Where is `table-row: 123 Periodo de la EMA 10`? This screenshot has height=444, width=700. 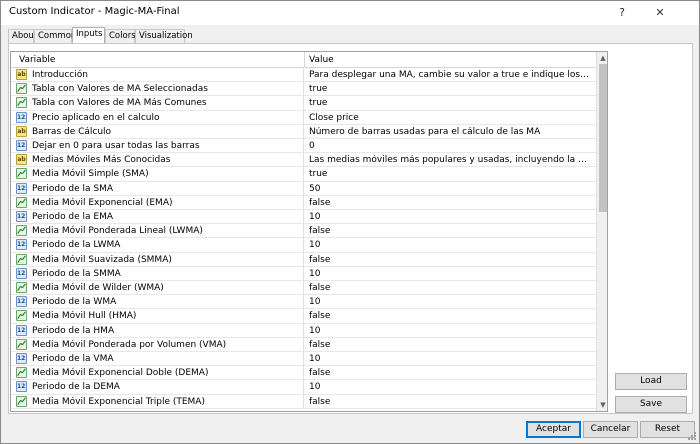
table-row: 123 Periodo de la EMA 10 is located at coordinates (303, 217).